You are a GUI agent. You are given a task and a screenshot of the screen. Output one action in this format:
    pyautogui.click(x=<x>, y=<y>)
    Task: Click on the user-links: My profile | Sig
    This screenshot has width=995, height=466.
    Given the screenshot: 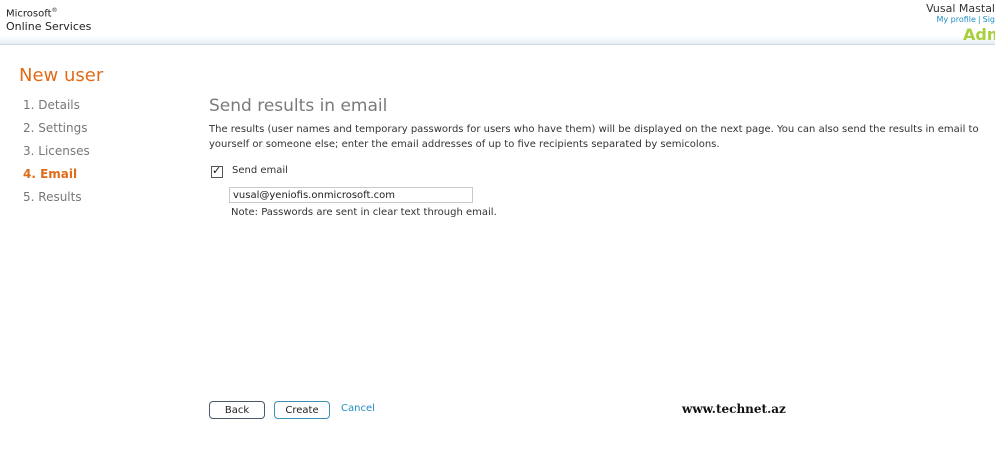 What is the action you would take?
    pyautogui.click(x=965, y=19)
    